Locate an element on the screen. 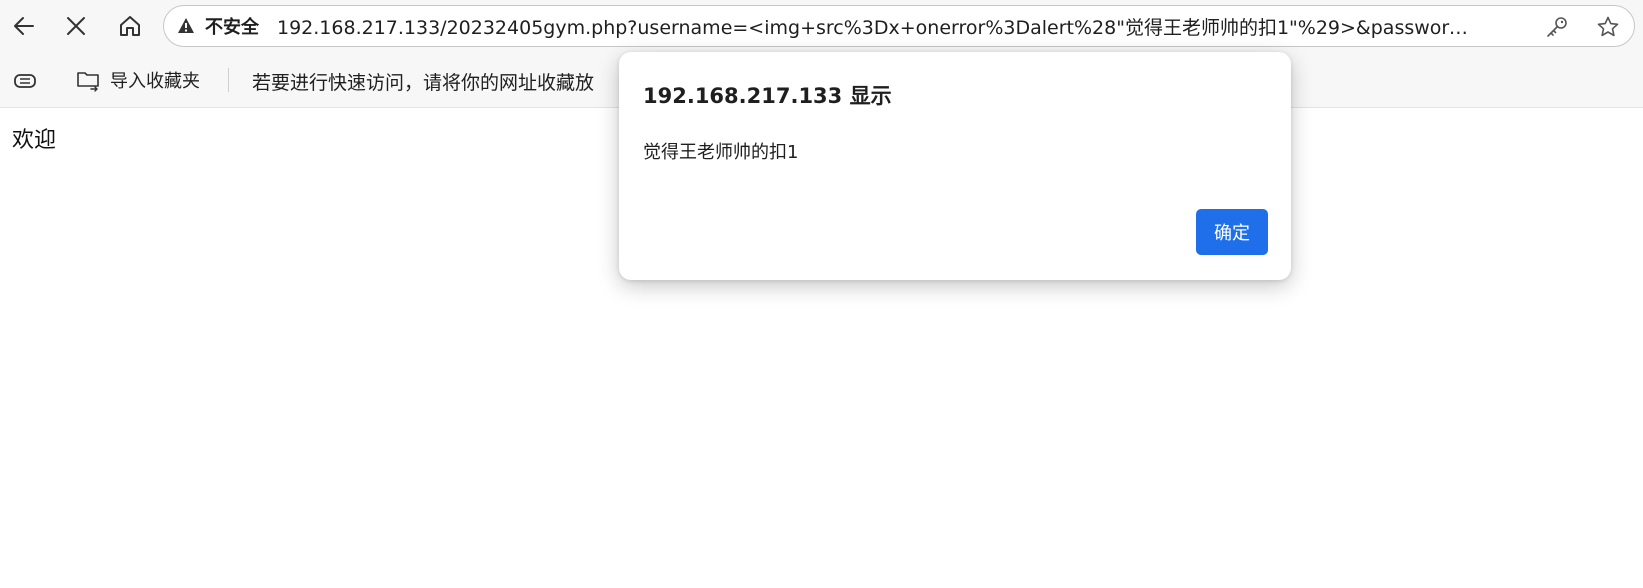 Image resolution: width=1643 pixels, height=588 pixels. home-button is located at coordinates (130, 26).